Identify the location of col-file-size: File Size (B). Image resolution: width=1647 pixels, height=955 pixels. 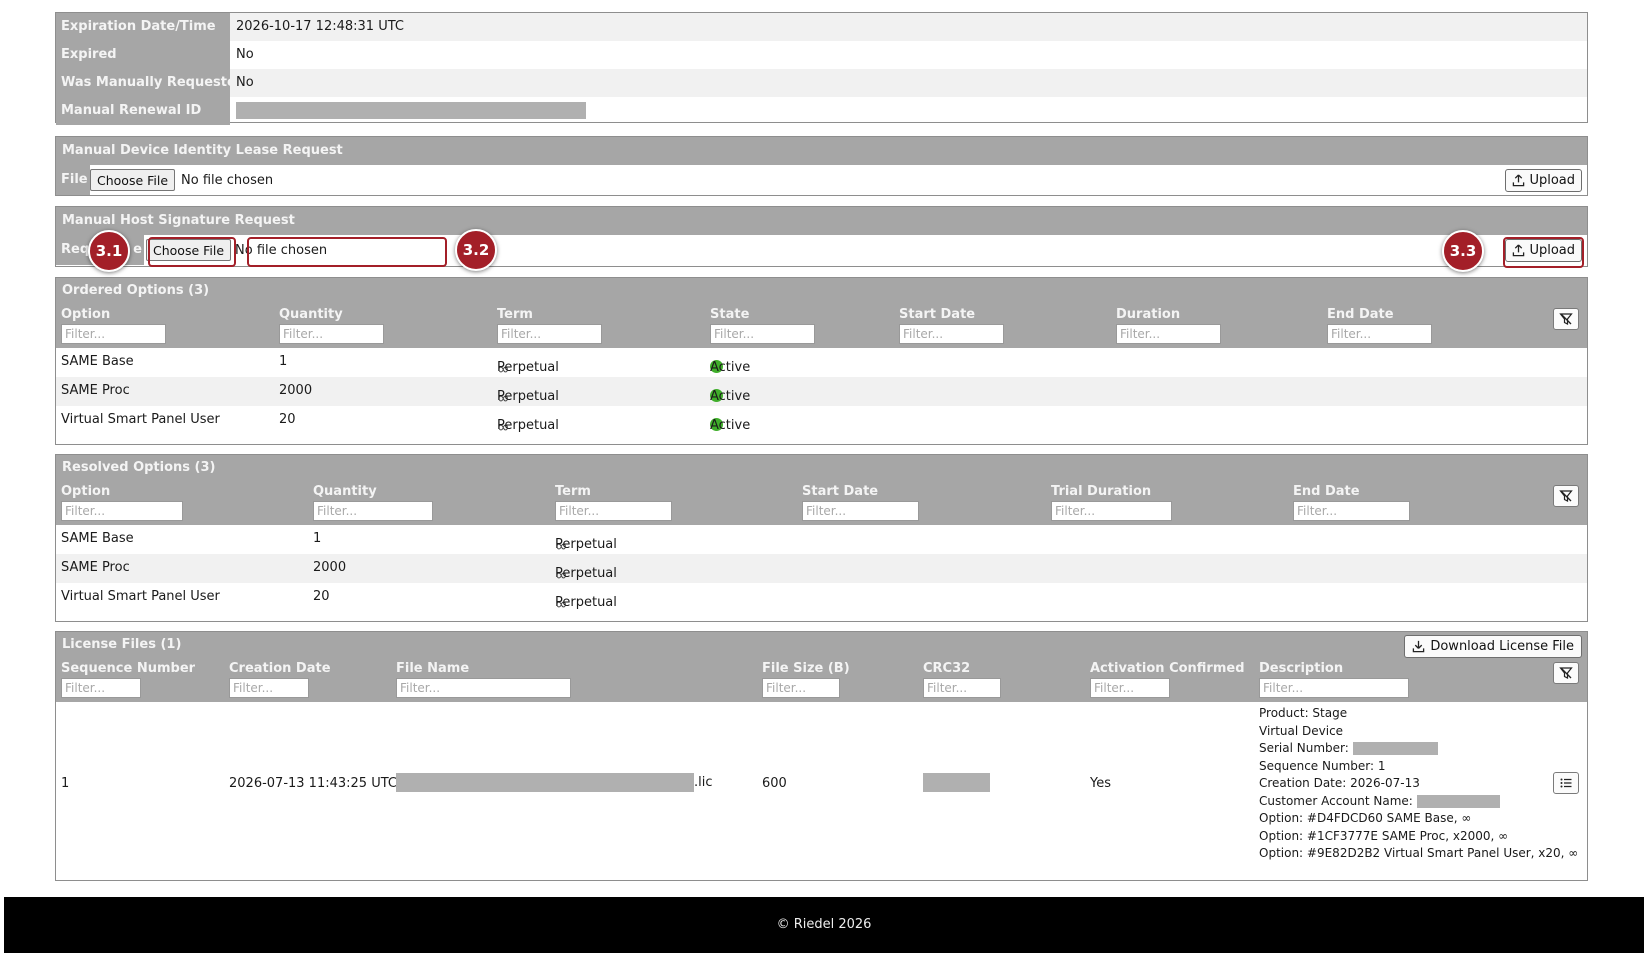
(806, 668).